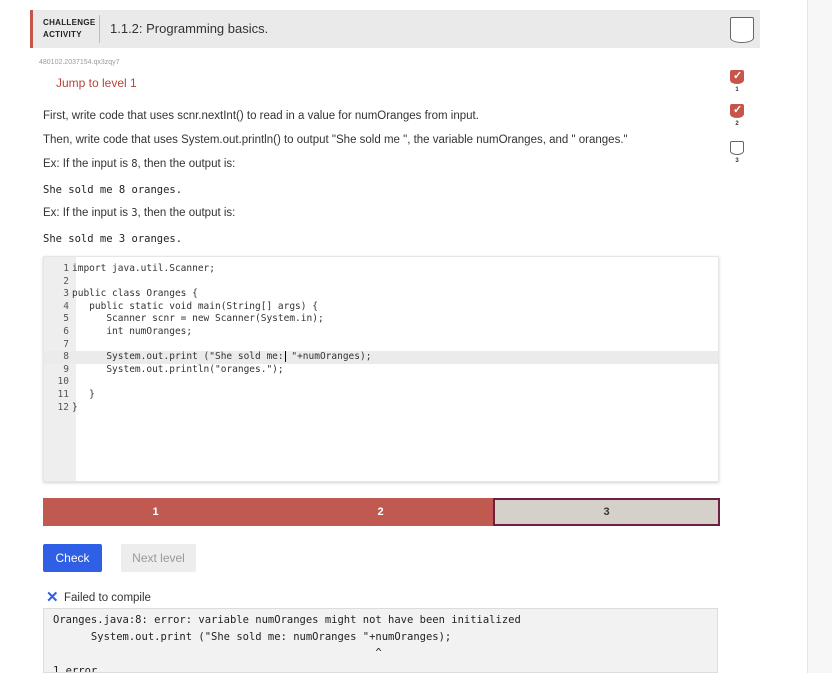 Image resolution: width=832 pixels, height=673 pixels. What do you see at coordinates (66, 306) in the screenshot?
I see `line-number: 4` at bounding box center [66, 306].